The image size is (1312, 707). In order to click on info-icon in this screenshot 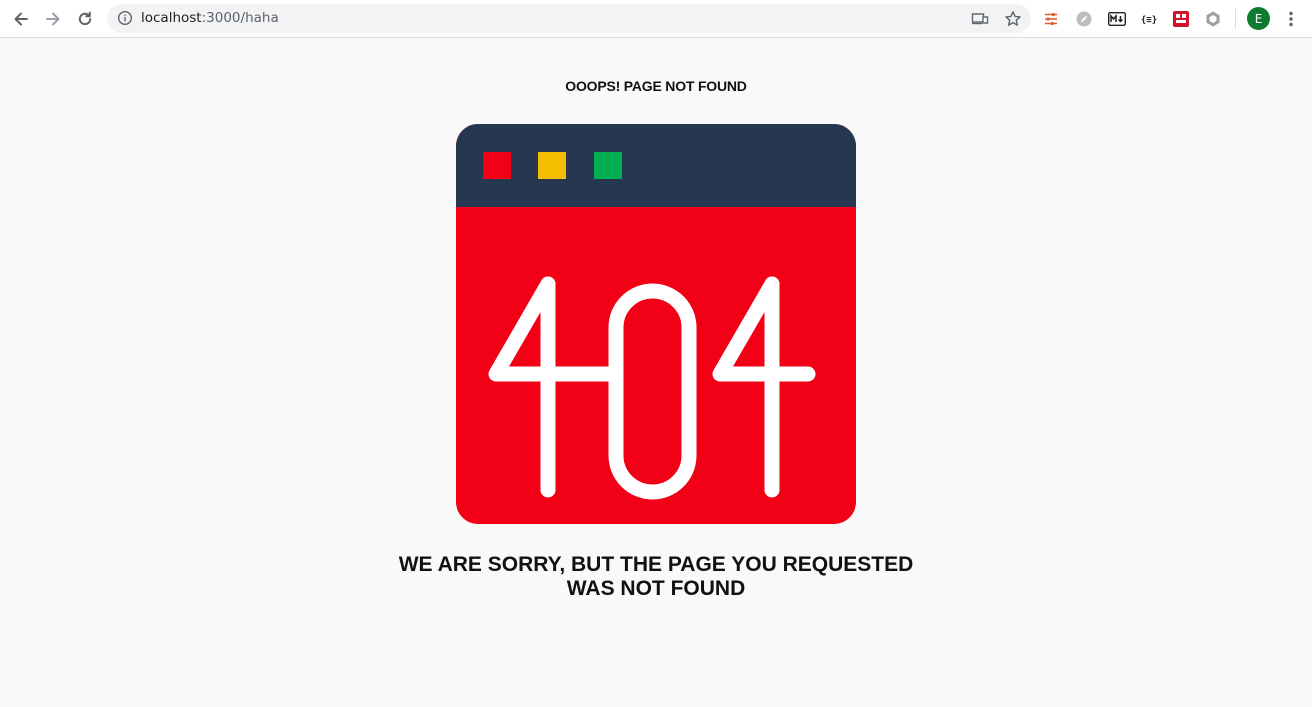, I will do `click(125, 18)`.